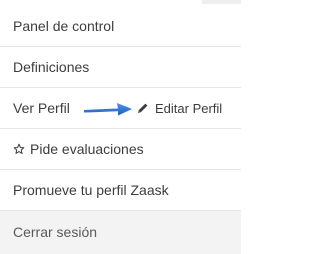 The width and height of the screenshot is (320, 254). I want to click on menu-item-cerrar-sesion: Cerrar sesión, so click(120, 232).